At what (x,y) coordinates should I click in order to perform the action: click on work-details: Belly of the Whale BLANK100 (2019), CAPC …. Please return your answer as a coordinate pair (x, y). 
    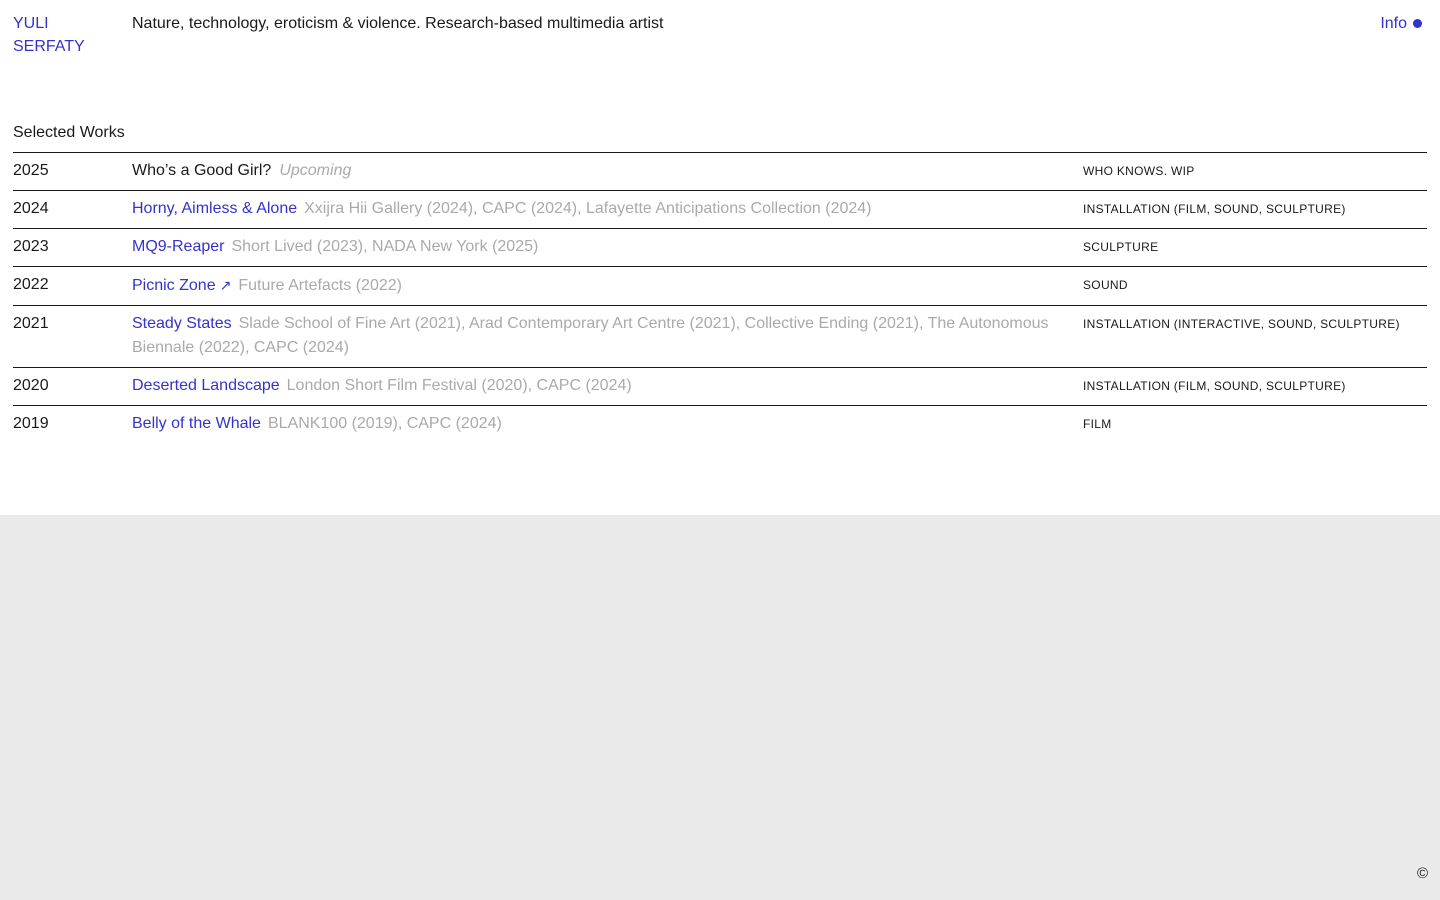
    Looking at the image, I should click on (607, 424).